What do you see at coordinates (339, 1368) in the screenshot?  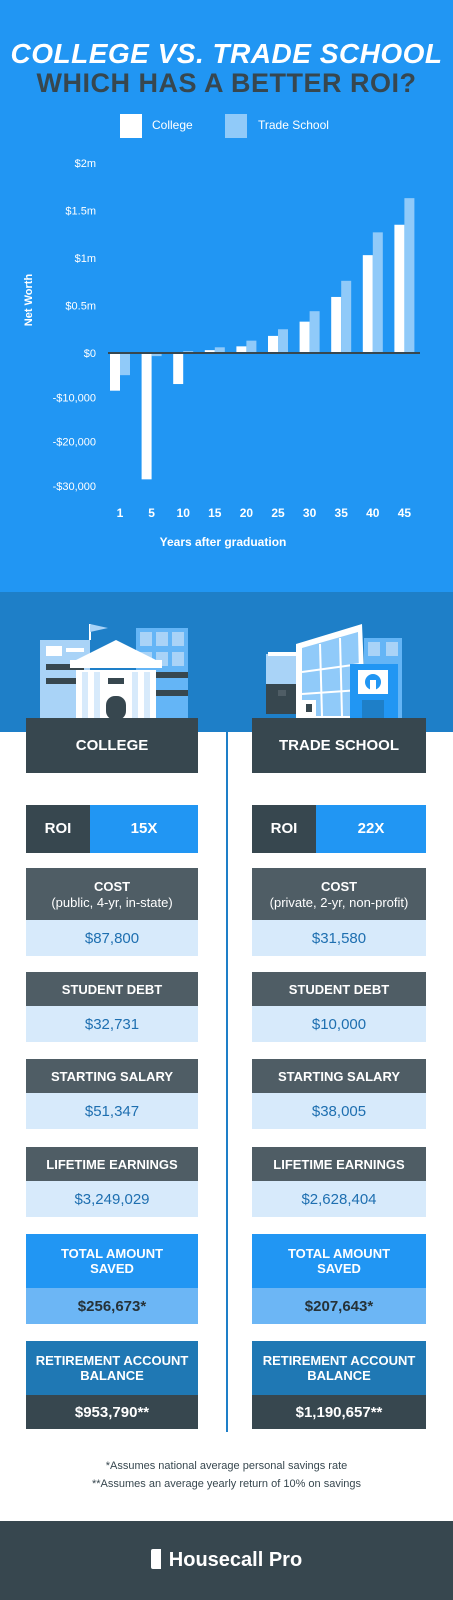 I see `trade-school-retirement-label: RETIREMENT ACCOUNT BALANCE` at bounding box center [339, 1368].